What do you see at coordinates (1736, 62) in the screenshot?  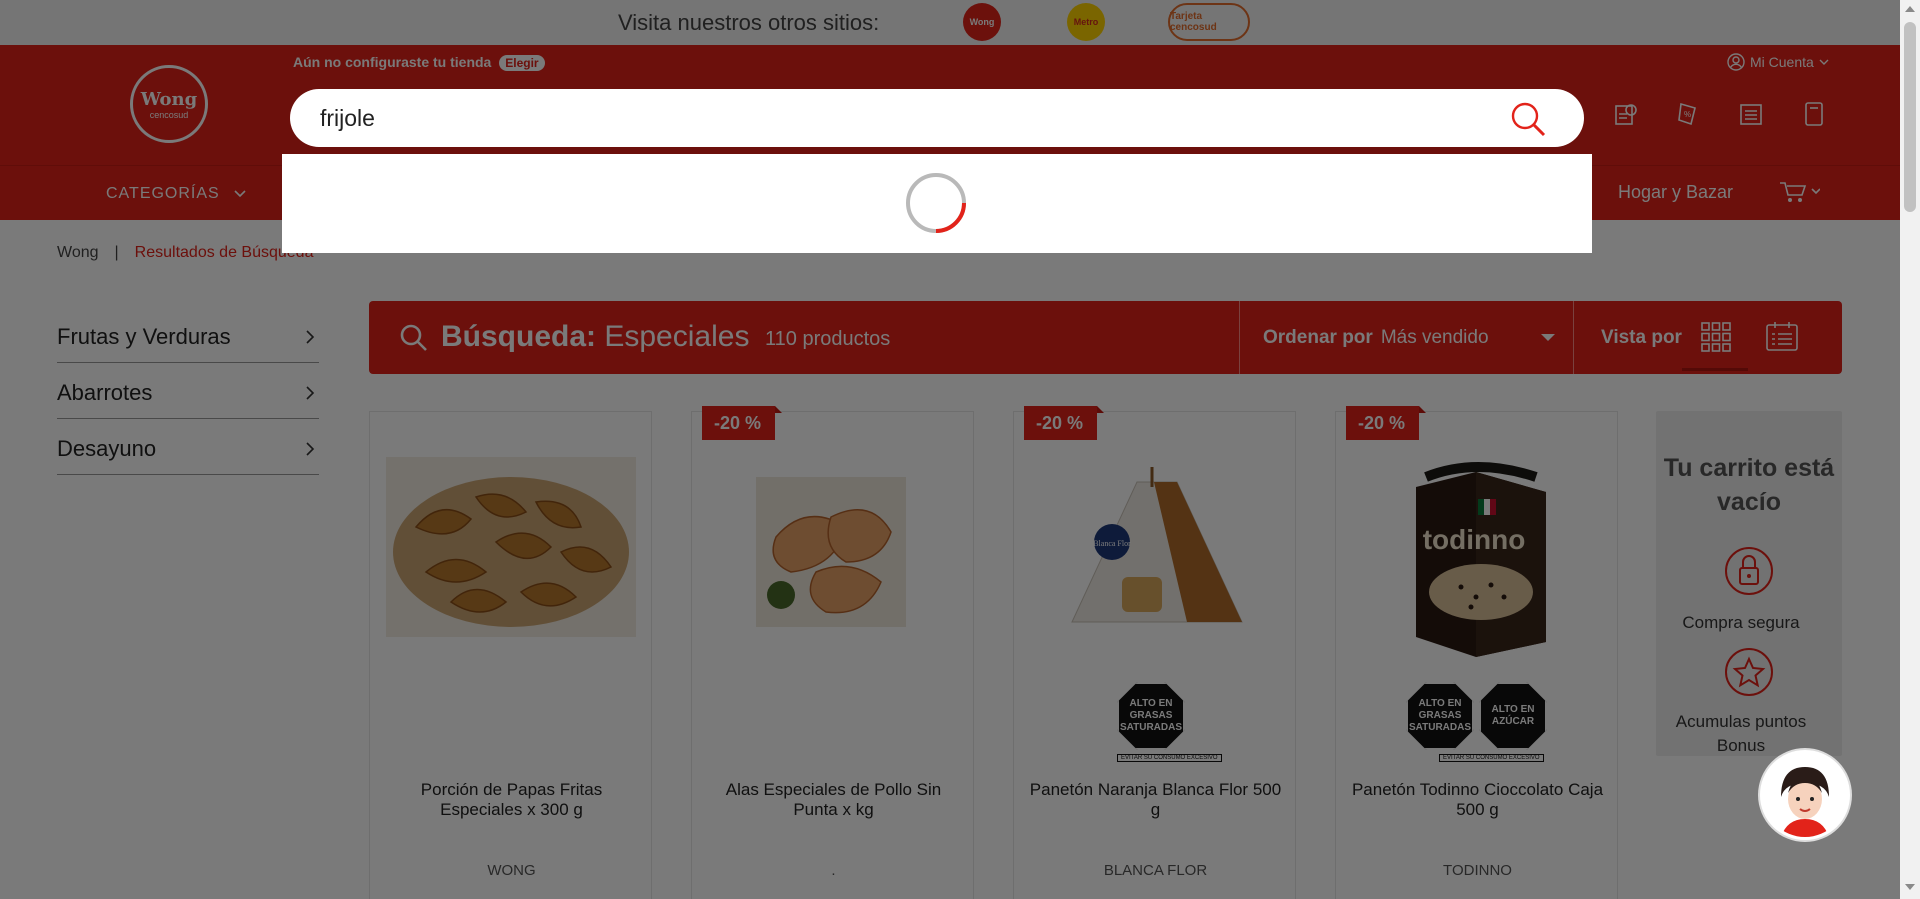 I see `user-icon` at bounding box center [1736, 62].